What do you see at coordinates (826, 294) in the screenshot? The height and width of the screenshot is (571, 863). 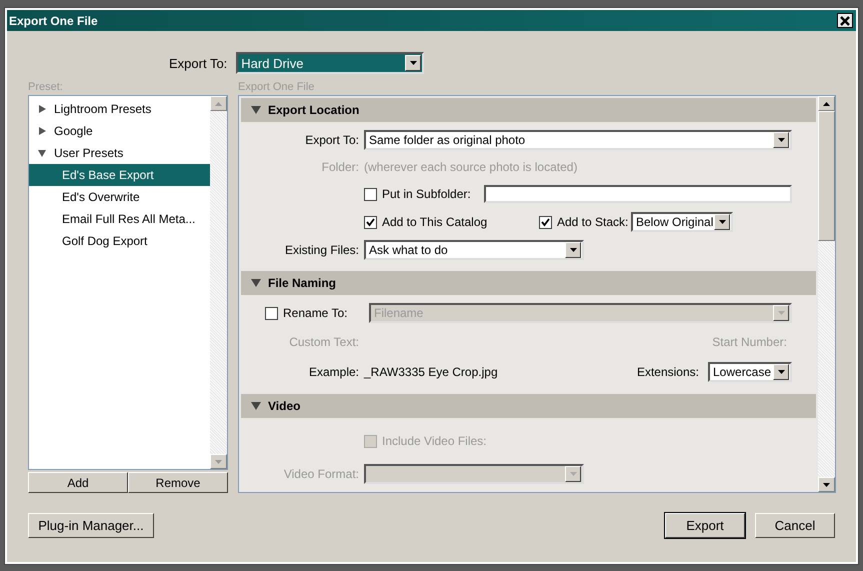 I see `scrollbar` at bounding box center [826, 294].